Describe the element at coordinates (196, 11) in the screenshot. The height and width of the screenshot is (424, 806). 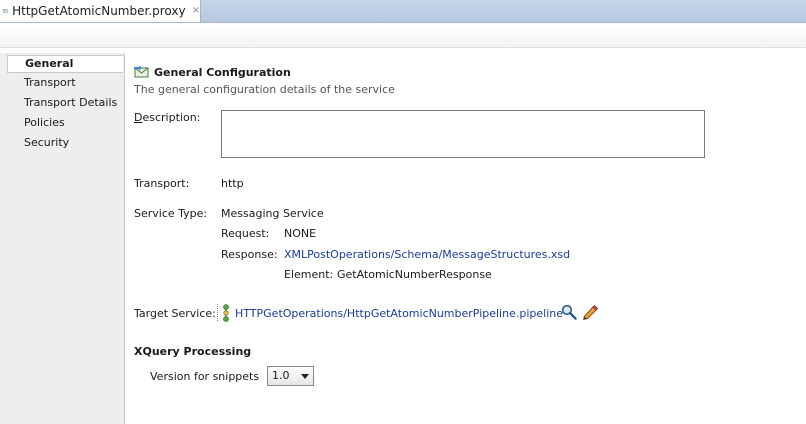
I see `close-tab-icon: ×` at that location.